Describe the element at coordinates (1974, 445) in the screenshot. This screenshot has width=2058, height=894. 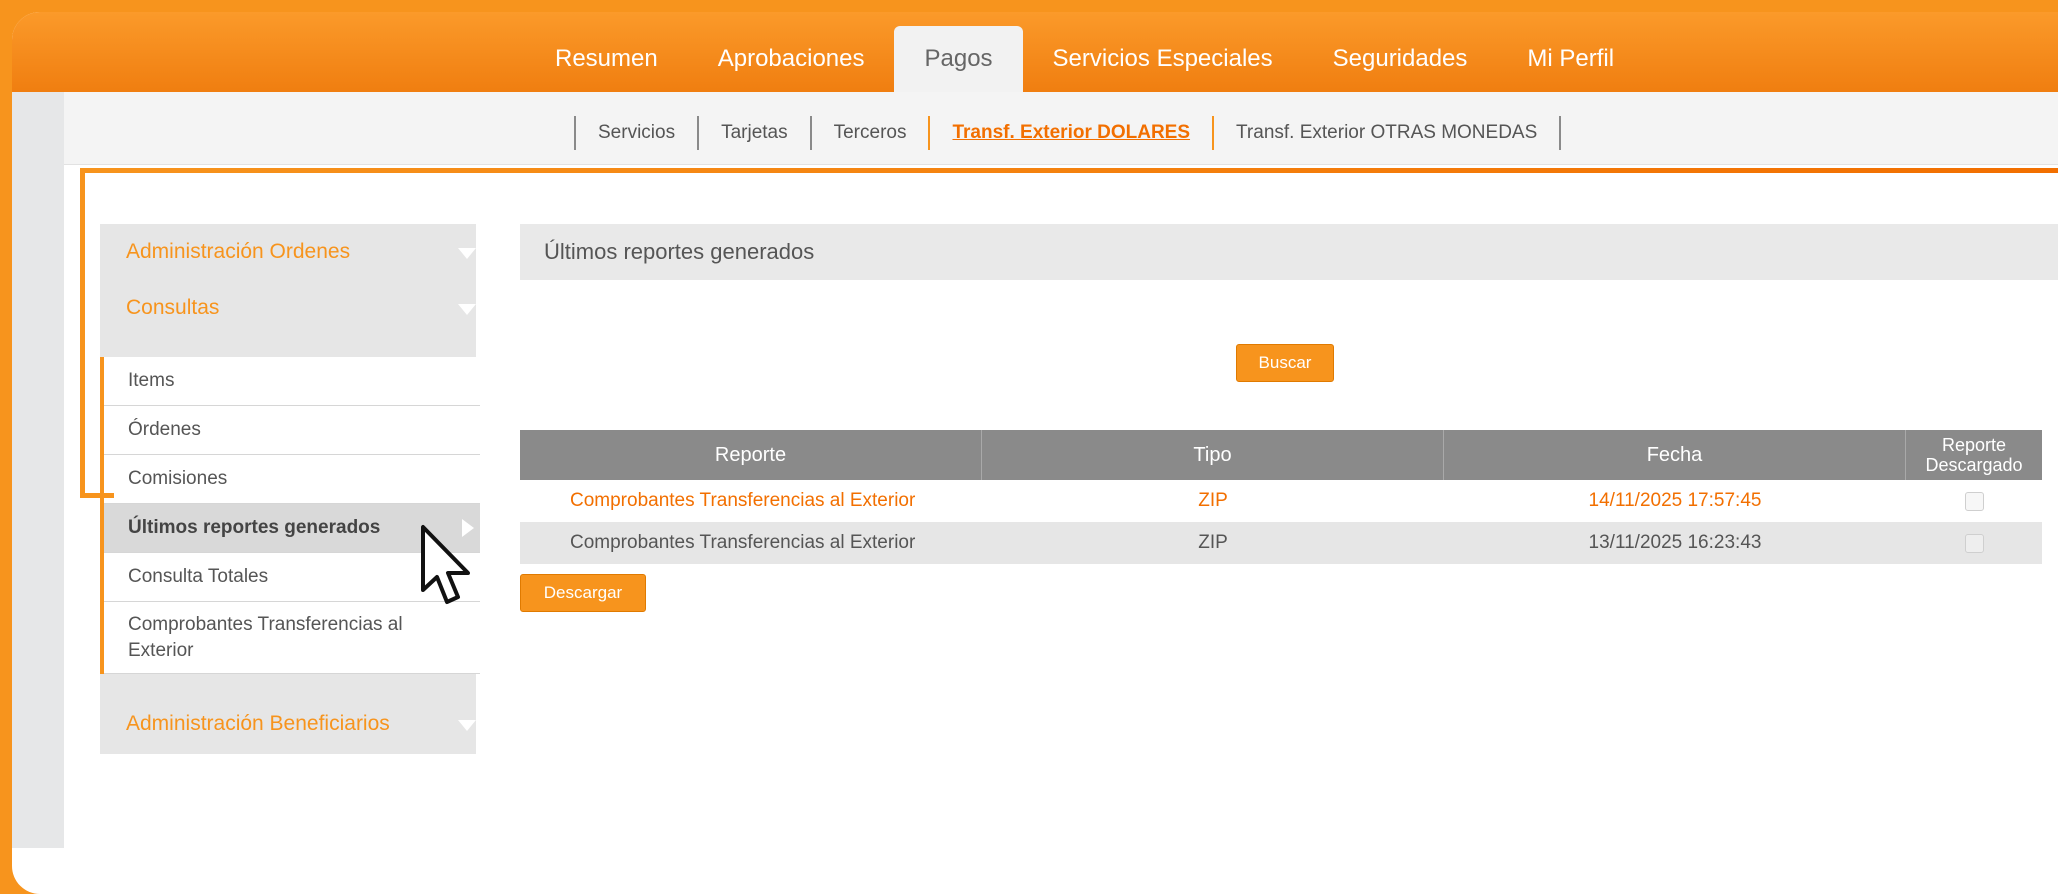
I see `column-header-line: Reporte` at that location.